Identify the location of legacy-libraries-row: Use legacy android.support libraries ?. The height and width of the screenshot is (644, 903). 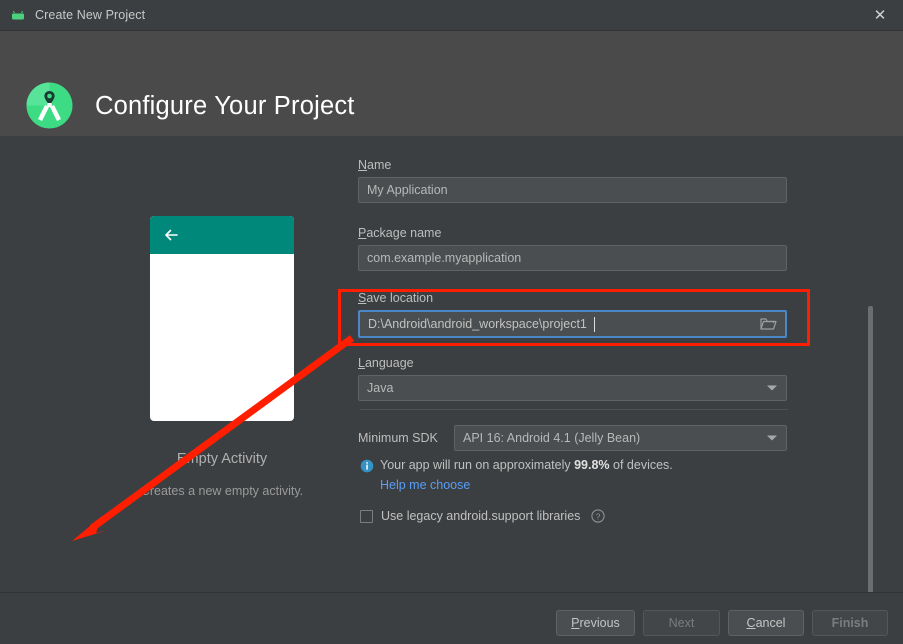
(483, 516).